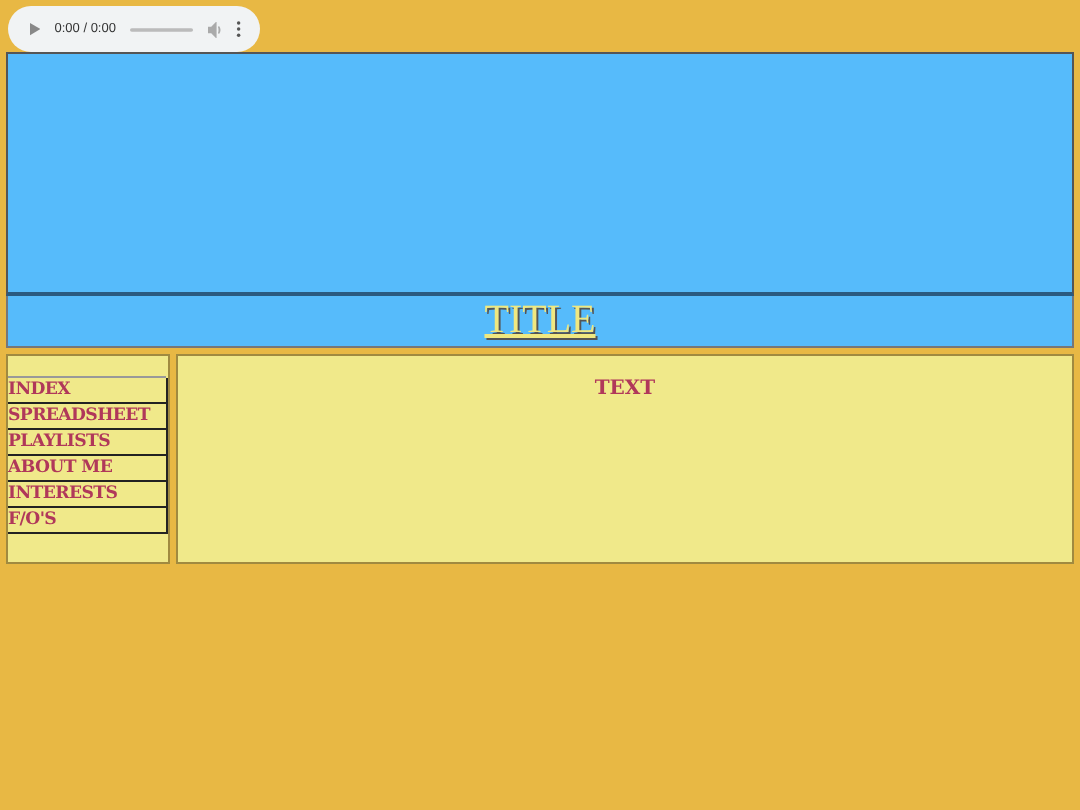 This screenshot has width=1080, height=810. What do you see at coordinates (239, 29) in the screenshot?
I see `menu-icon` at bounding box center [239, 29].